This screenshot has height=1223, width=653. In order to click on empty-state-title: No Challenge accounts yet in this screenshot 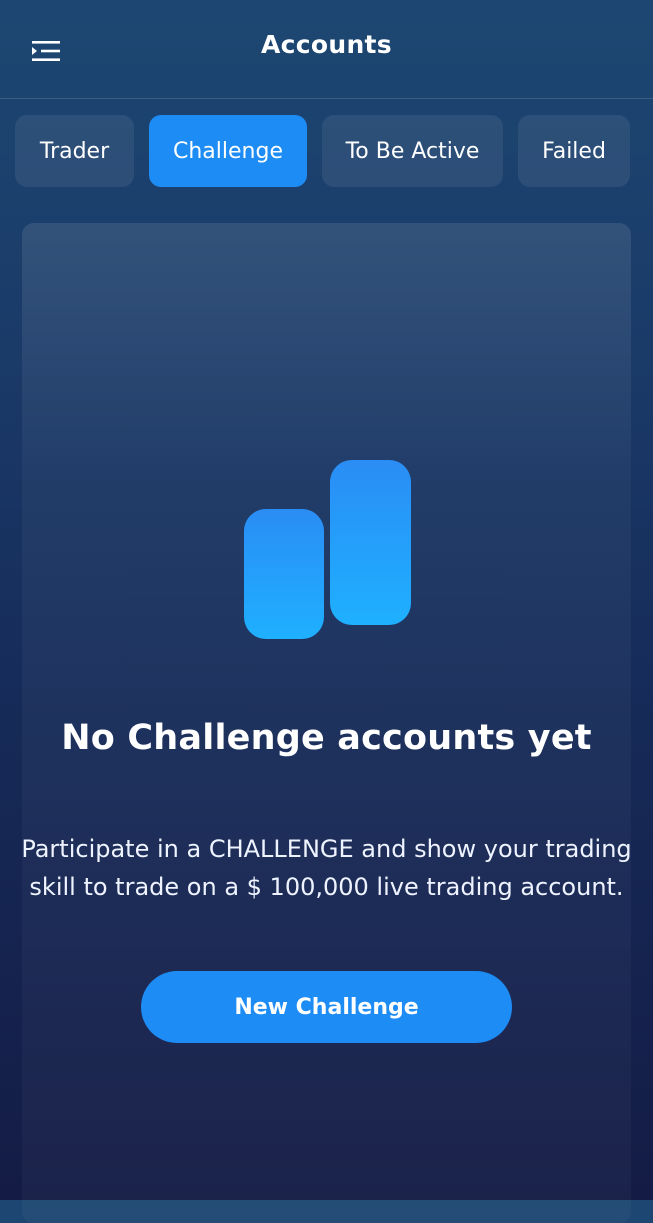, I will do `click(326, 738)`.